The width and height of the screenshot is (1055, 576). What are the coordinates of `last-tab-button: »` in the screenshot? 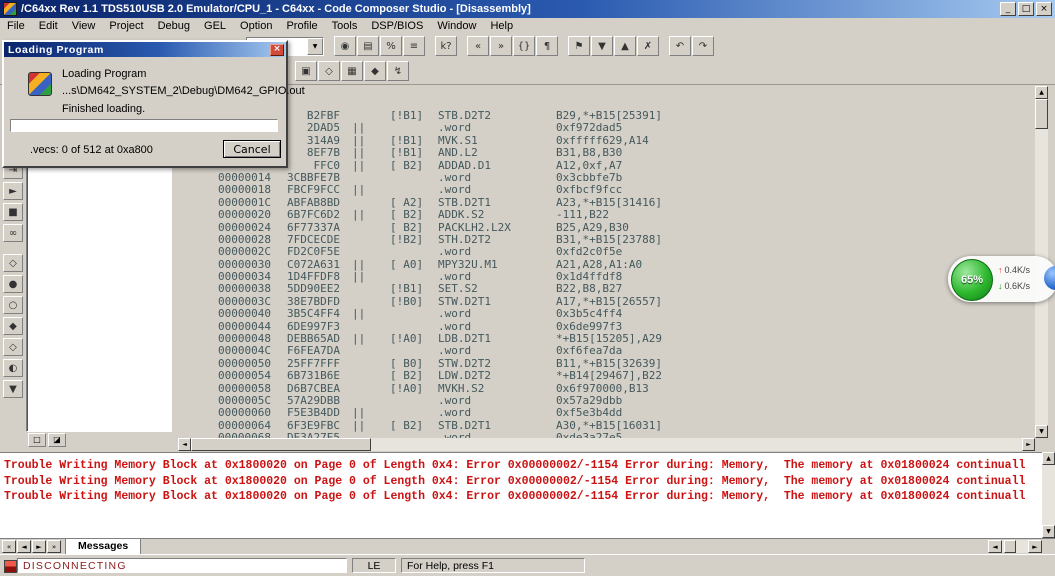 It's located at (54, 546).